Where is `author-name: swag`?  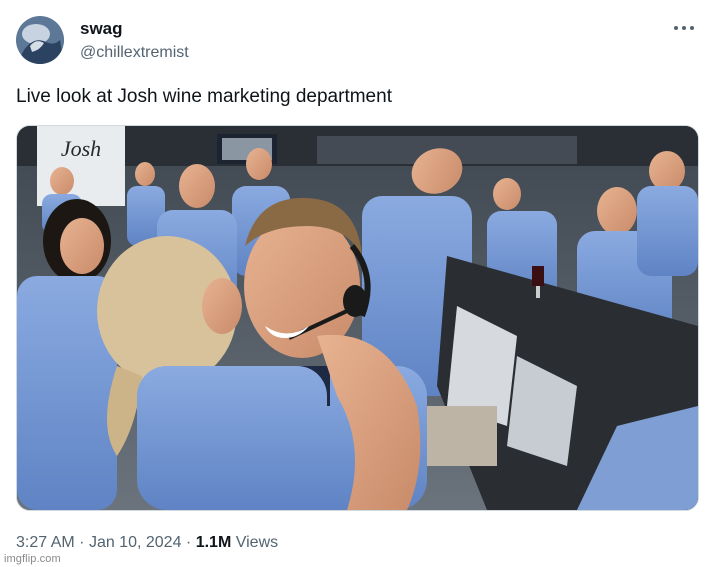
author-name: swag is located at coordinates (101, 29).